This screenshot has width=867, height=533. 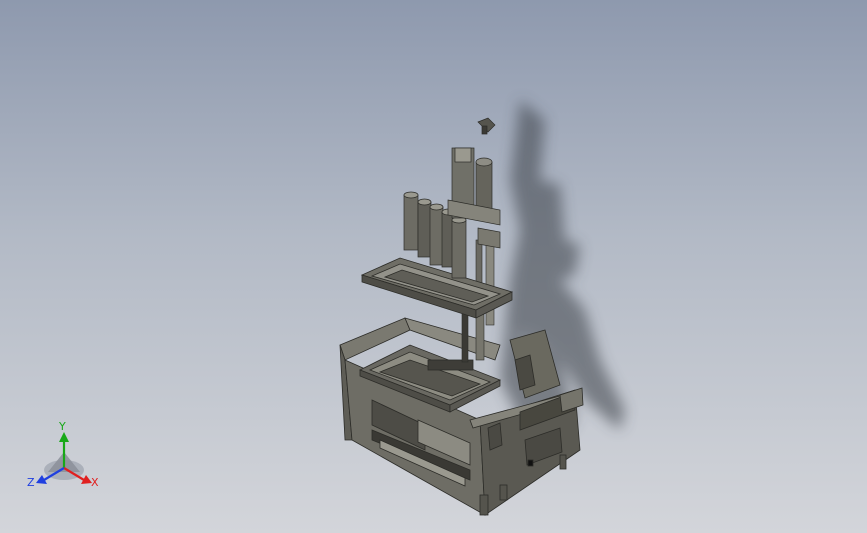 What do you see at coordinates (452, 198) in the screenshot?
I see `cylinders` at bounding box center [452, 198].